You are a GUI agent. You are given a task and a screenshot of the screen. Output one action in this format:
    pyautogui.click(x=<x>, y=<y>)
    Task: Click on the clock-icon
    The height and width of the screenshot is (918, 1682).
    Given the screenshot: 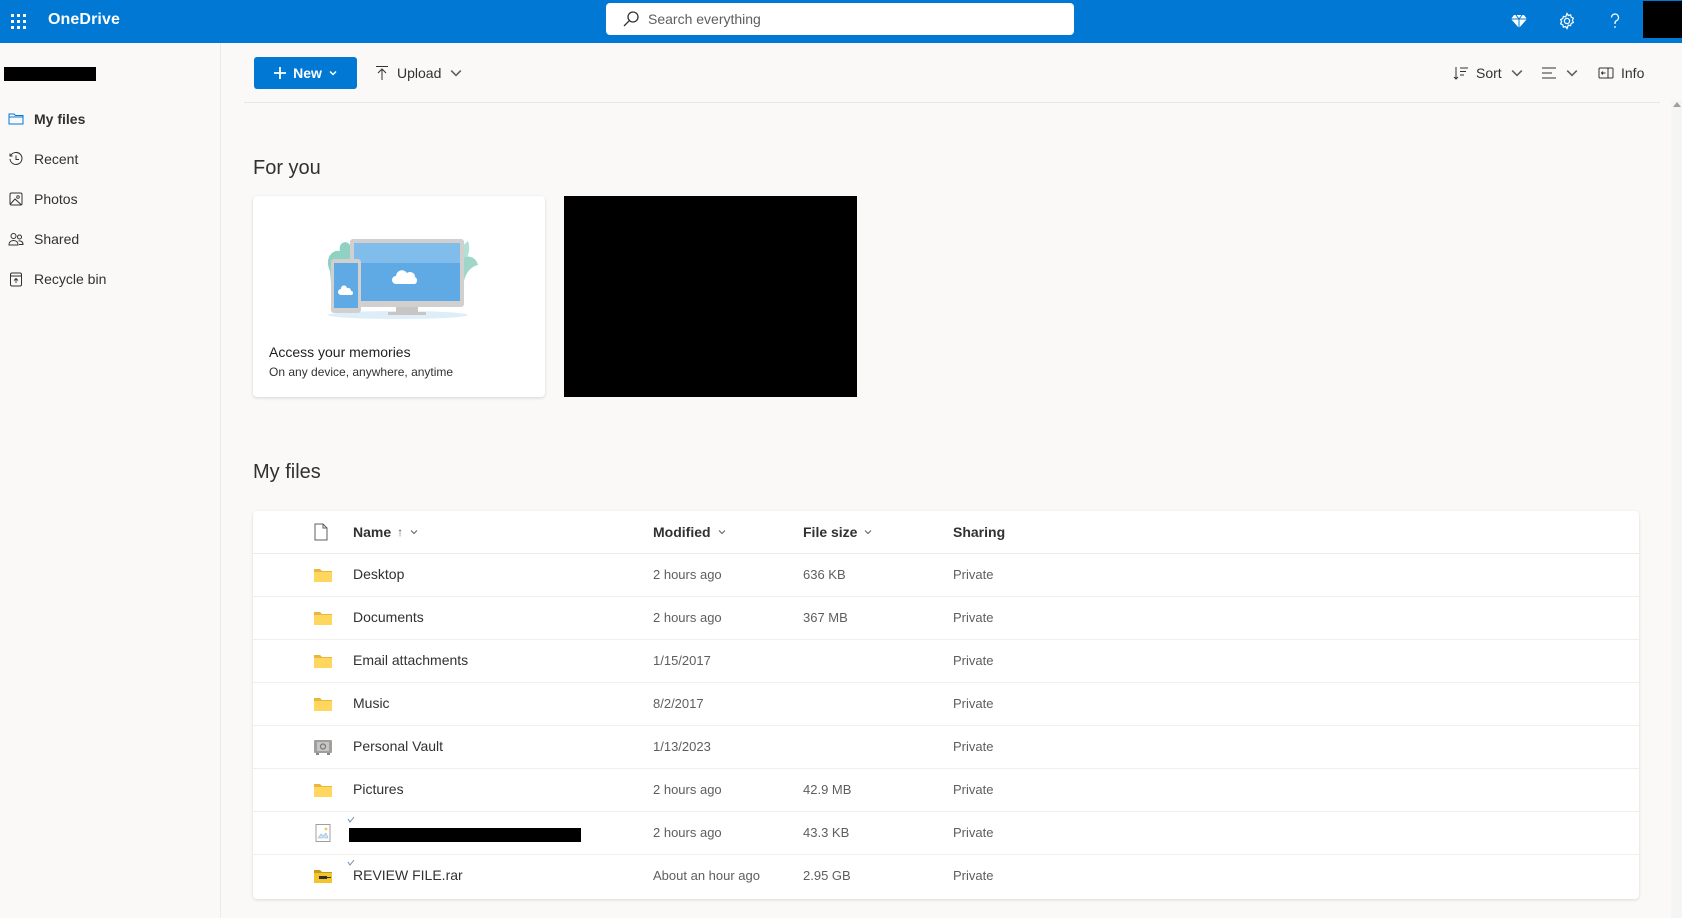 What is the action you would take?
    pyautogui.click(x=16, y=158)
    